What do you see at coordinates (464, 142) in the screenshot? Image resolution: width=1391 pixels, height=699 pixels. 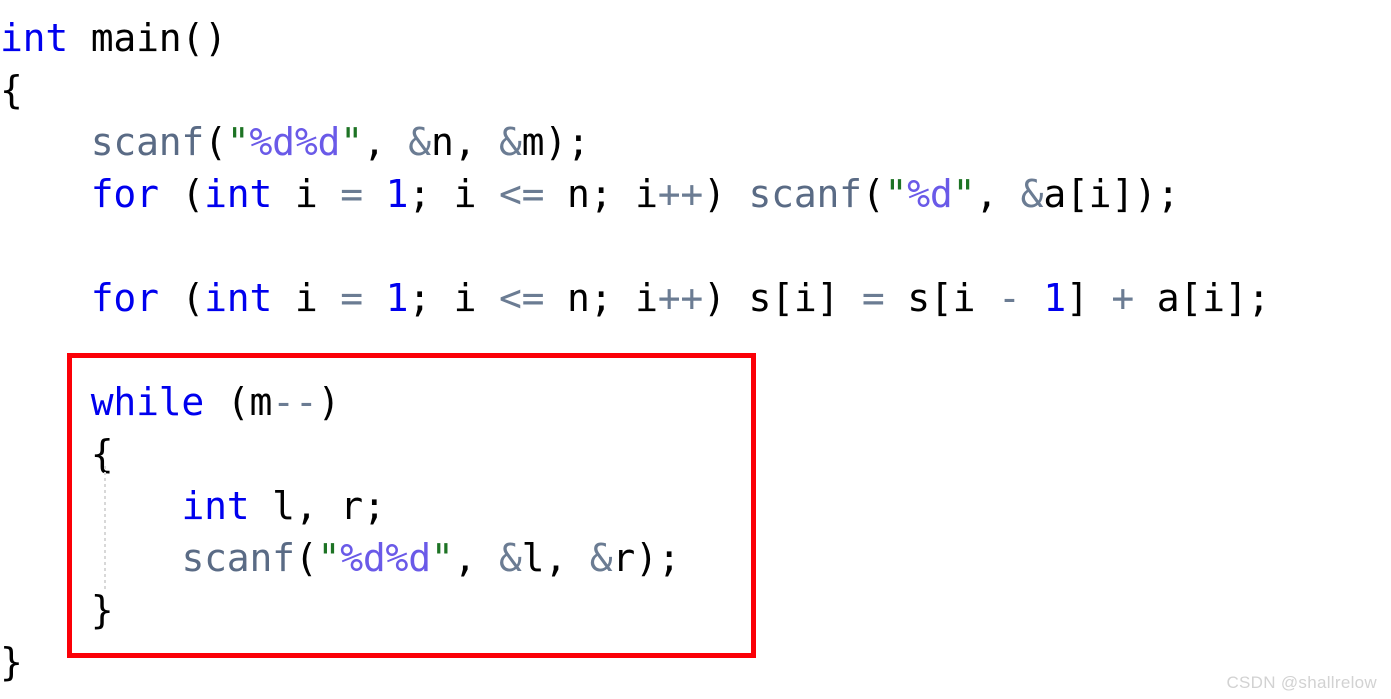 I see `token-id: n,` at bounding box center [464, 142].